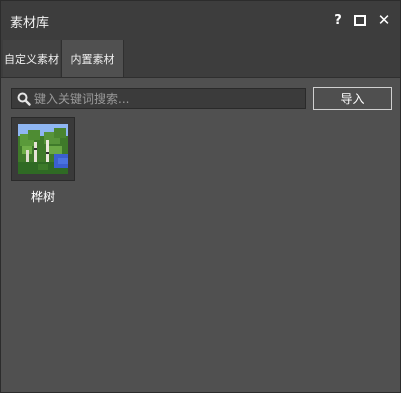 The image size is (401, 393). I want to click on title-bar: 素材库 ? ✕, so click(200, 20).